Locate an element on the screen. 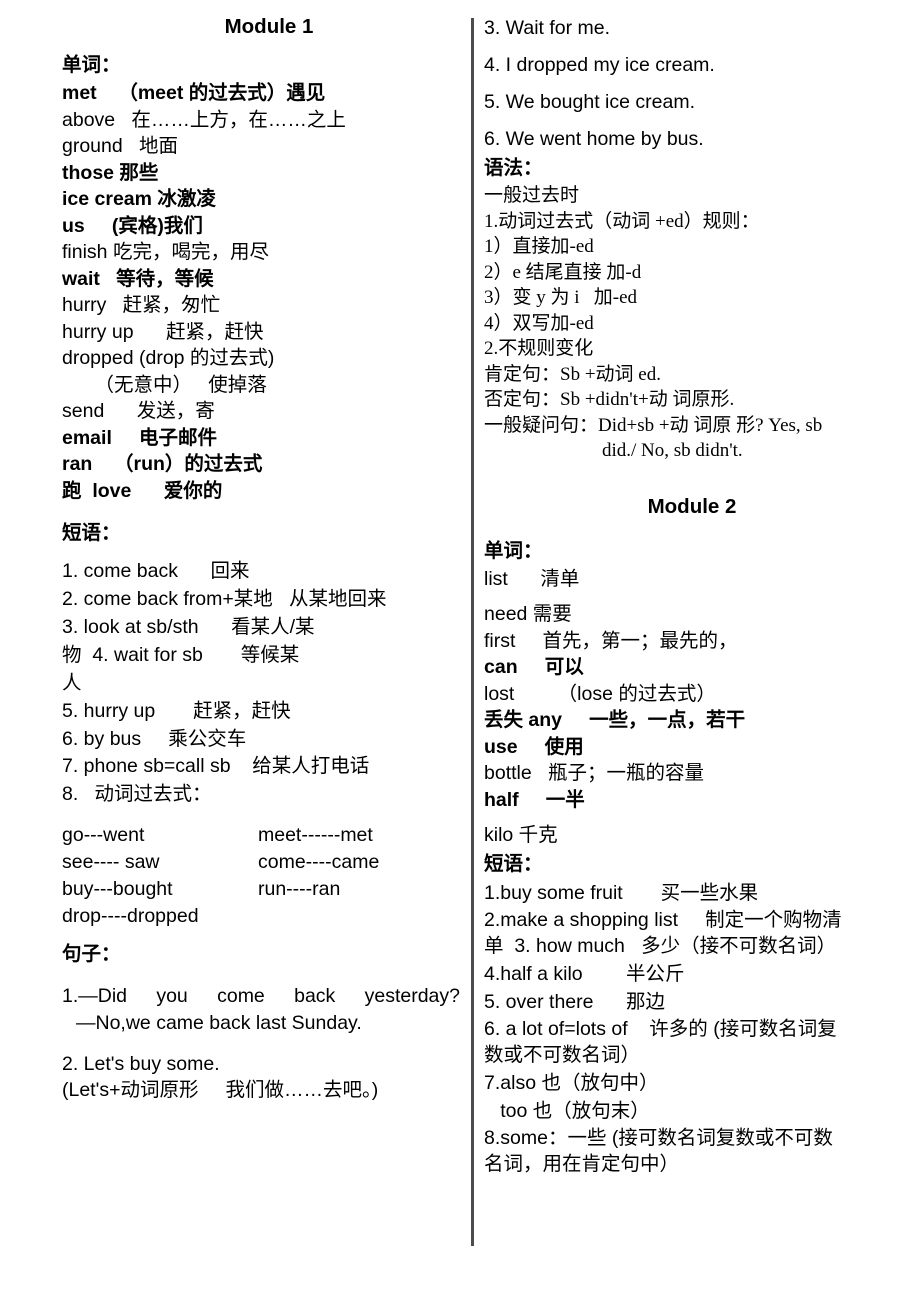 The height and width of the screenshot is (1302, 920). module-1-phrases-heading: 短语： is located at coordinates (91, 533).